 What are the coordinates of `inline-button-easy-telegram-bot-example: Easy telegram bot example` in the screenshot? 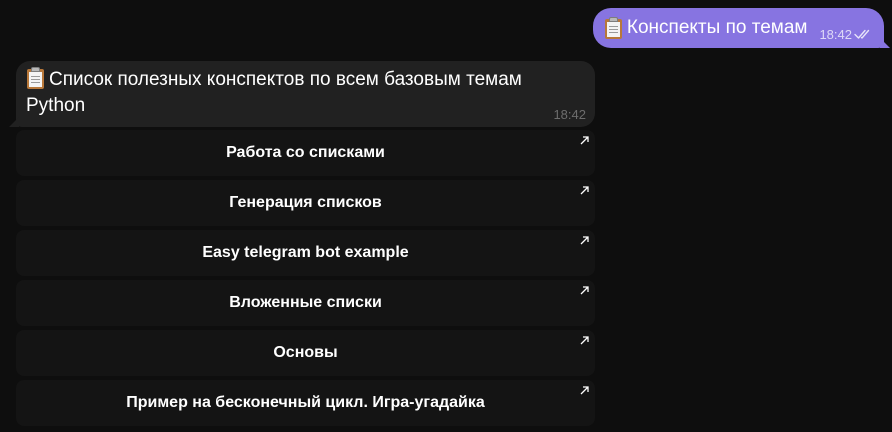 It's located at (305, 253).